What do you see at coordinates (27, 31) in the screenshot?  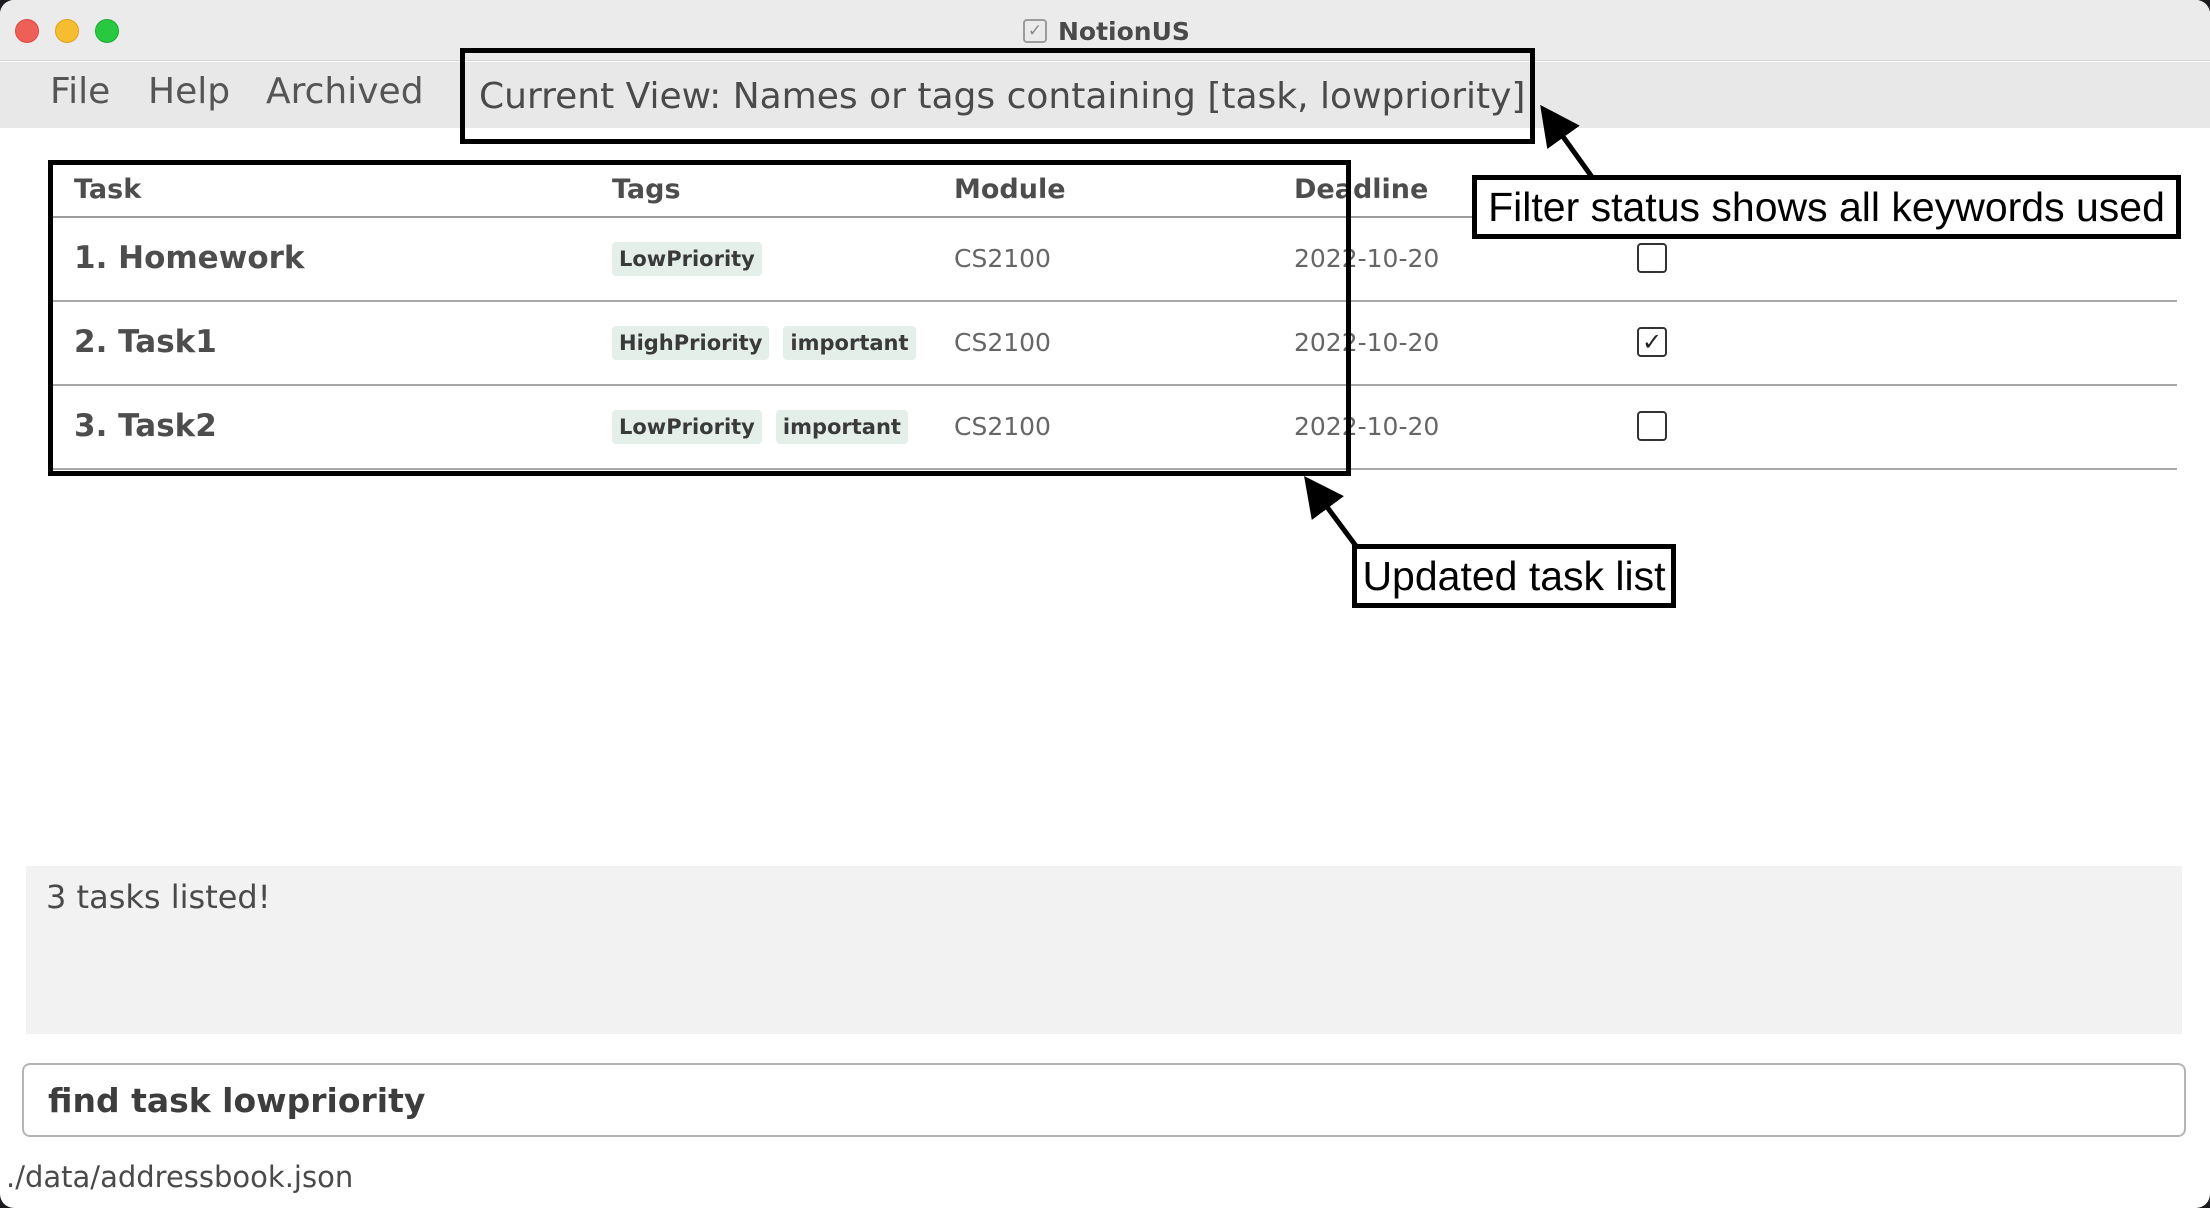 I see `close-window-button` at bounding box center [27, 31].